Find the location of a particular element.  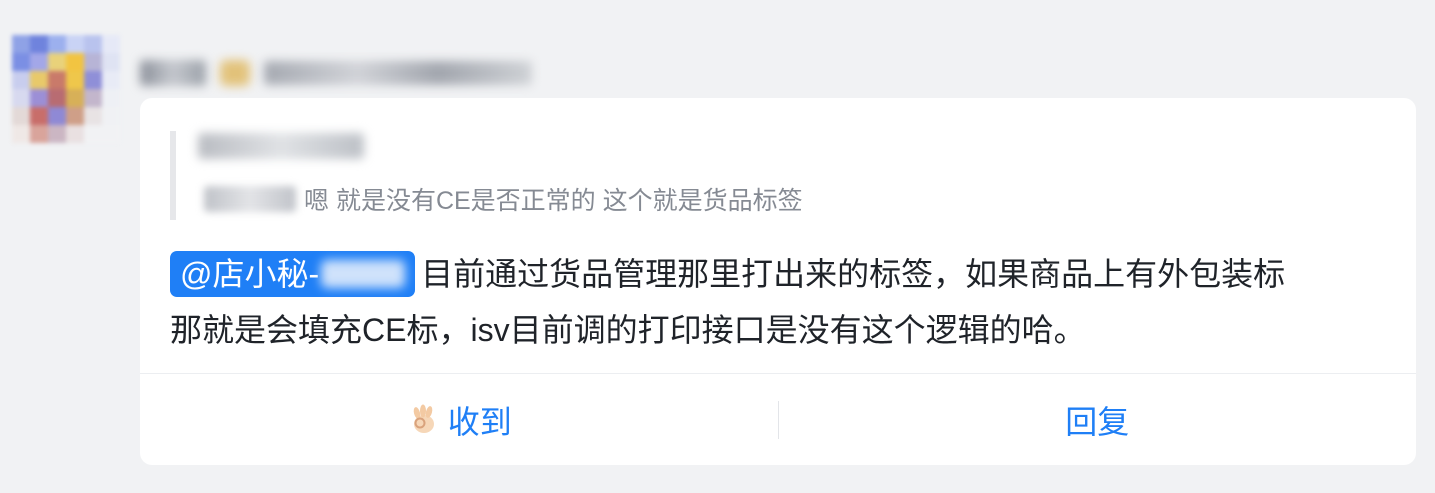

message-line-1: @店小秘- 目前通过货品管理那里打出来的标签，如果商品上有外包装标 is located at coordinates (785, 274).